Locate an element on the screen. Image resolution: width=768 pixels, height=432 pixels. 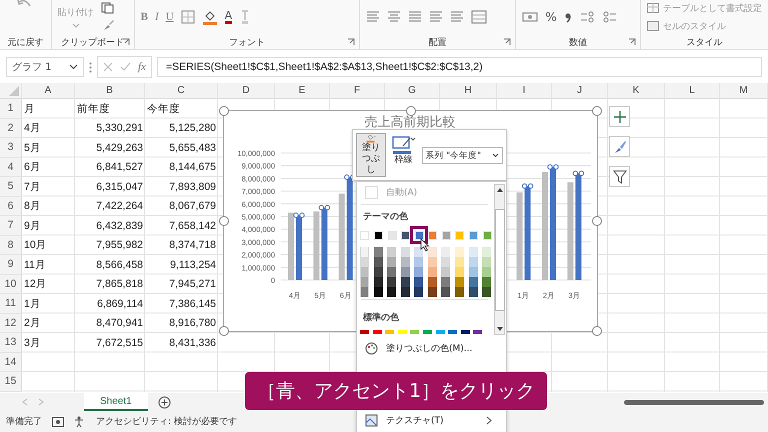
filter-button is located at coordinates (619, 176).